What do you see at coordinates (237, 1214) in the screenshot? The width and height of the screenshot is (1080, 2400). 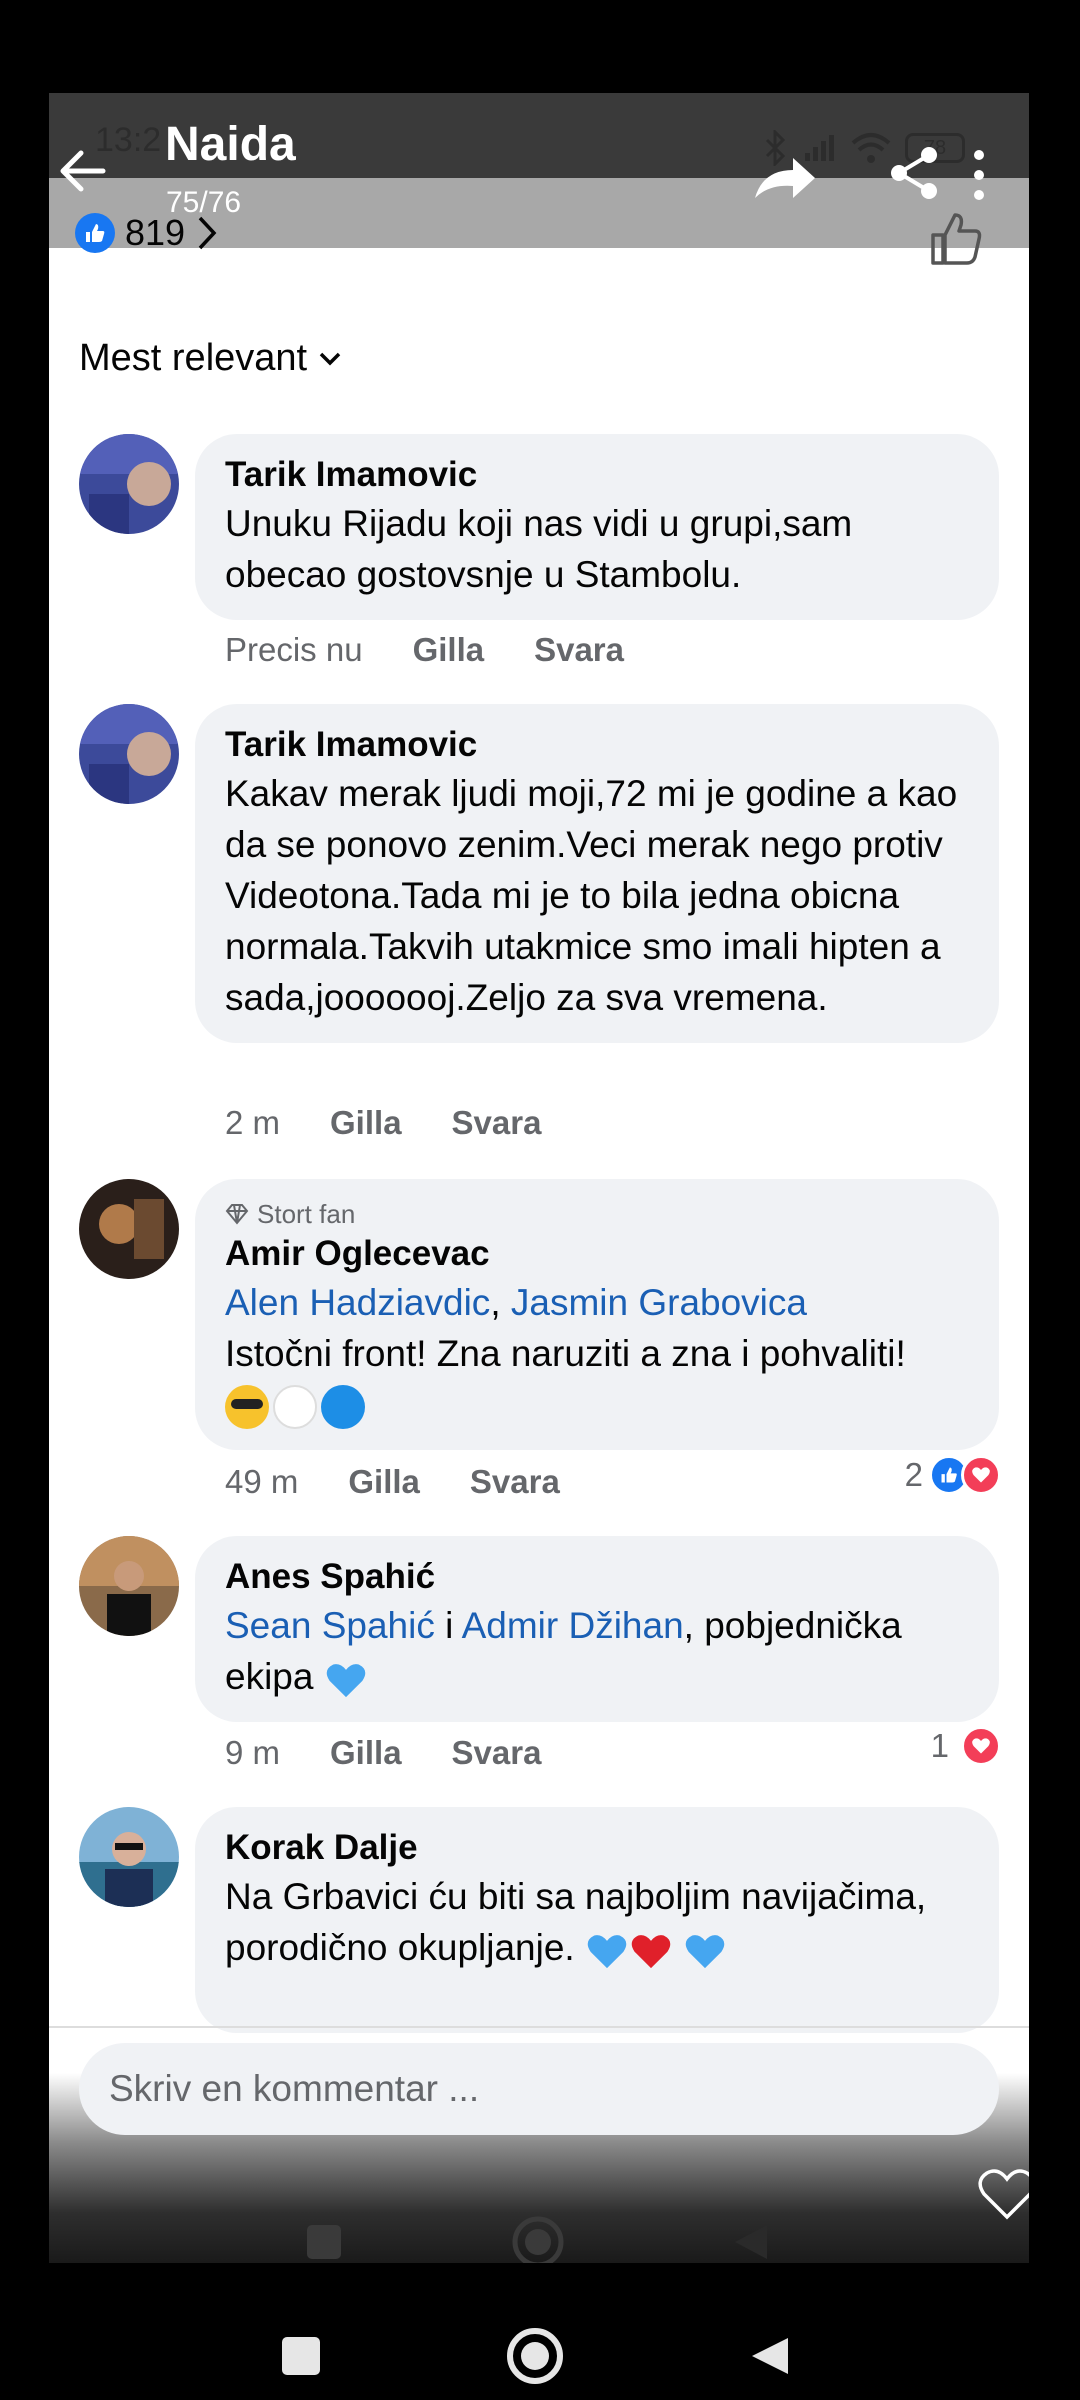 I see `diamond-icon` at bounding box center [237, 1214].